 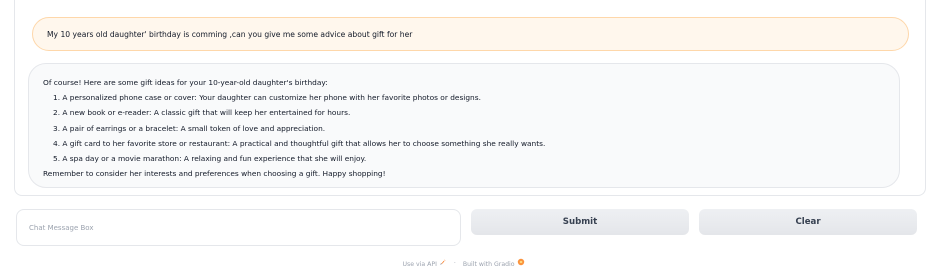 I want to click on footer: Use via API · Built with Gradio, so click(x=463, y=263).